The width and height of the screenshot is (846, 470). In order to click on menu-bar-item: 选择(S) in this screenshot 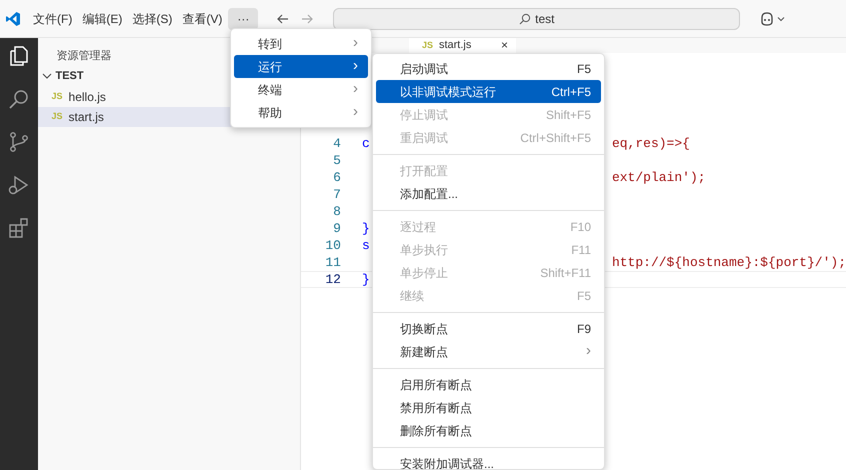, I will do `click(152, 19)`.